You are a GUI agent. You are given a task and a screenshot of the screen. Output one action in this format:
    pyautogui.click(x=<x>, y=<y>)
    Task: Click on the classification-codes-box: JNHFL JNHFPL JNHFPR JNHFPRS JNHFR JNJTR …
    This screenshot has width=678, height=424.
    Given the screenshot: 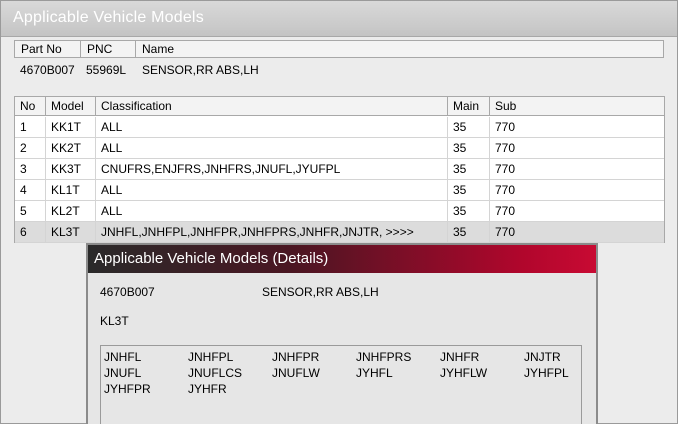 What is the action you would take?
    pyautogui.click(x=341, y=384)
    